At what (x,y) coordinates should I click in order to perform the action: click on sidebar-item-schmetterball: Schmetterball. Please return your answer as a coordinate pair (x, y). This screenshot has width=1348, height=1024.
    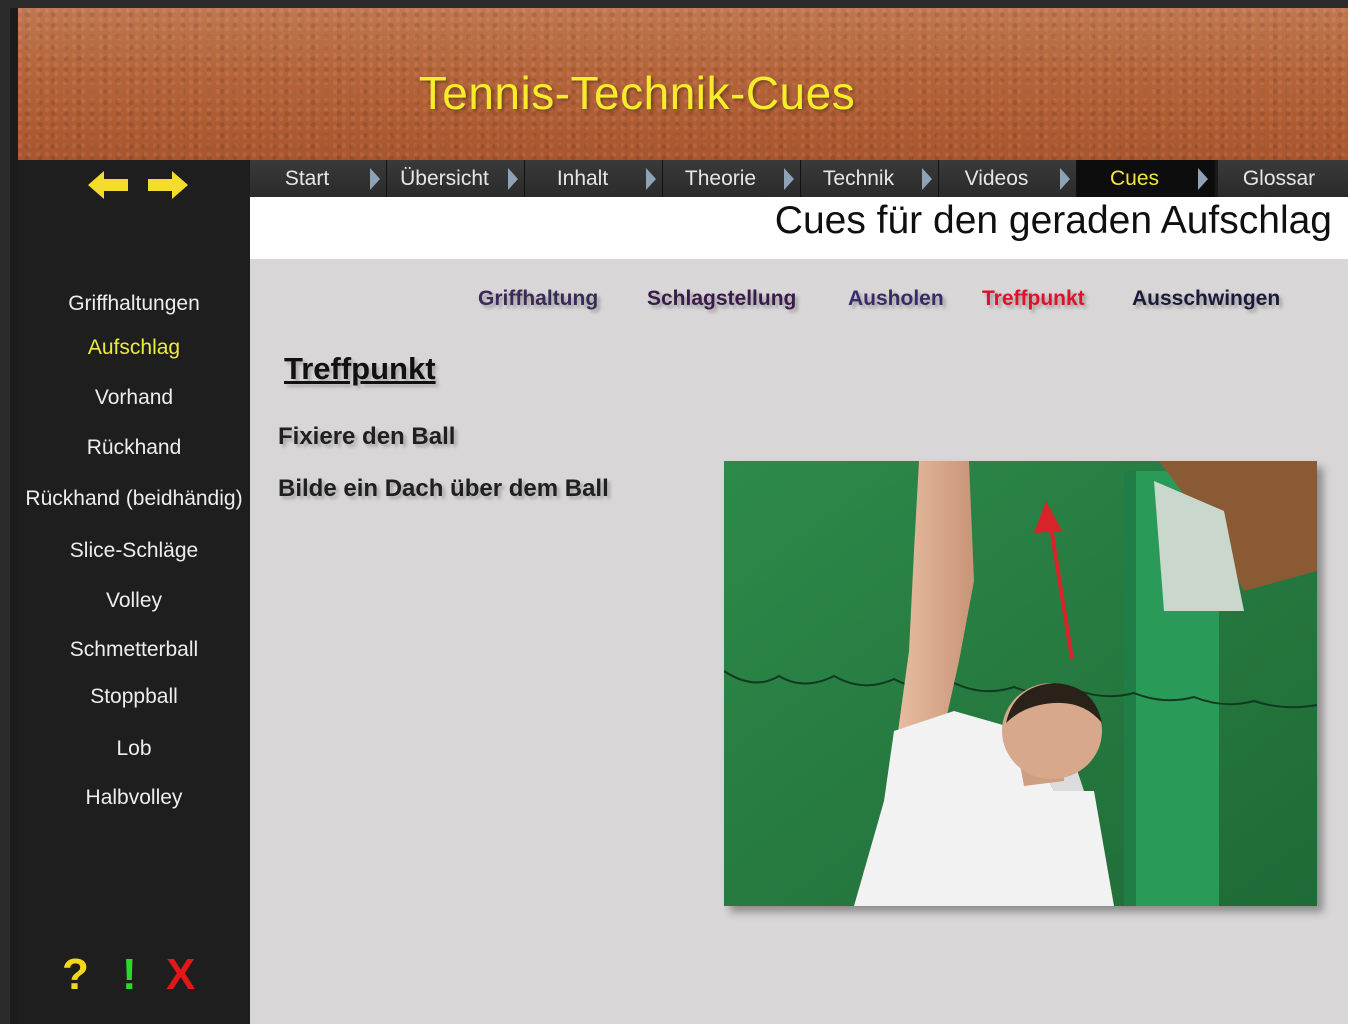
    Looking at the image, I should click on (134, 650).